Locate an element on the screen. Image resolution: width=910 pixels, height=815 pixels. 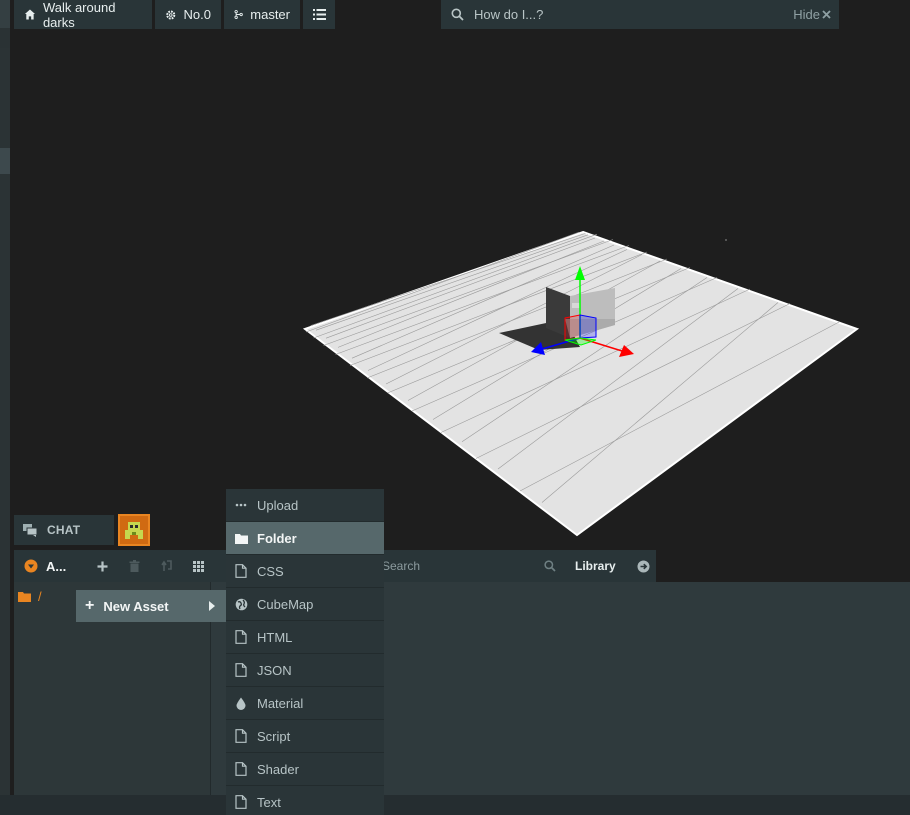
menu-item-label: HTML is located at coordinates (275, 637).